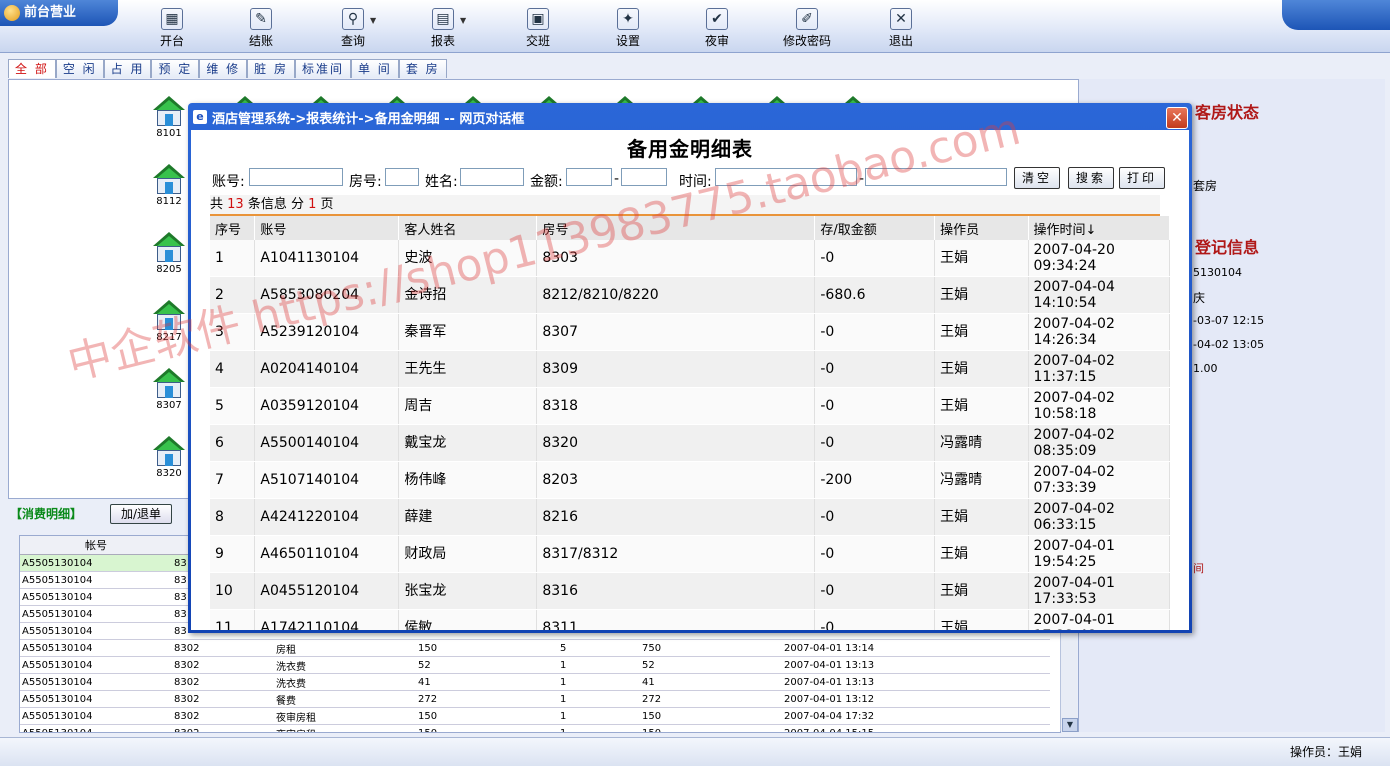 This screenshot has width=1390, height=766. What do you see at coordinates (1142, 178) in the screenshot?
I see `print-button: 打印` at bounding box center [1142, 178].